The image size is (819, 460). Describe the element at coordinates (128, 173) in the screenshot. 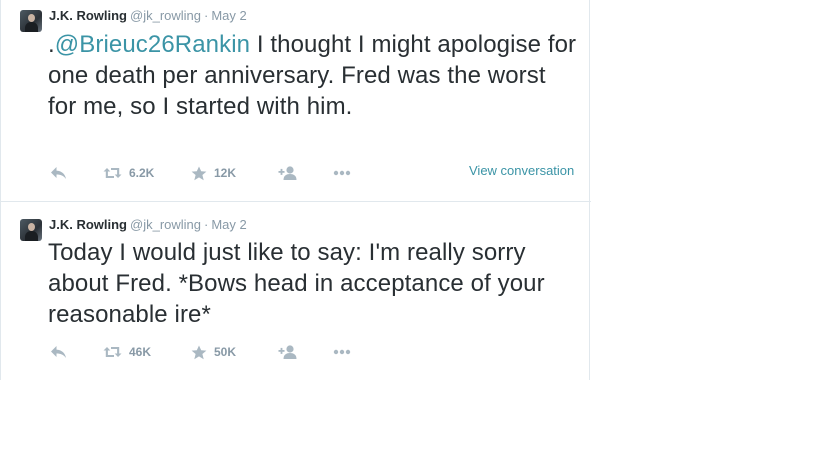

I see `retweet-button: 6.2K` at that location.